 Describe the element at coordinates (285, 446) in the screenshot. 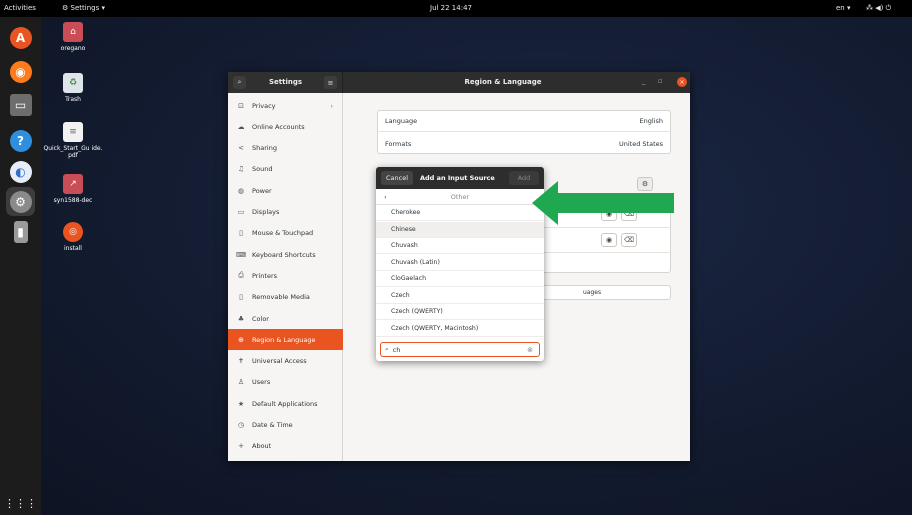

I see `sidebar-item-about: + About` at that location.